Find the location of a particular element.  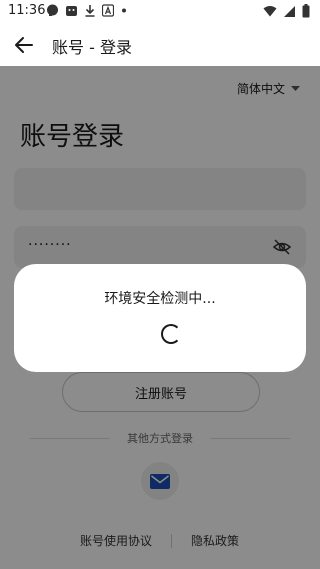

app-notification-icon is located at coordinates (71, 12).